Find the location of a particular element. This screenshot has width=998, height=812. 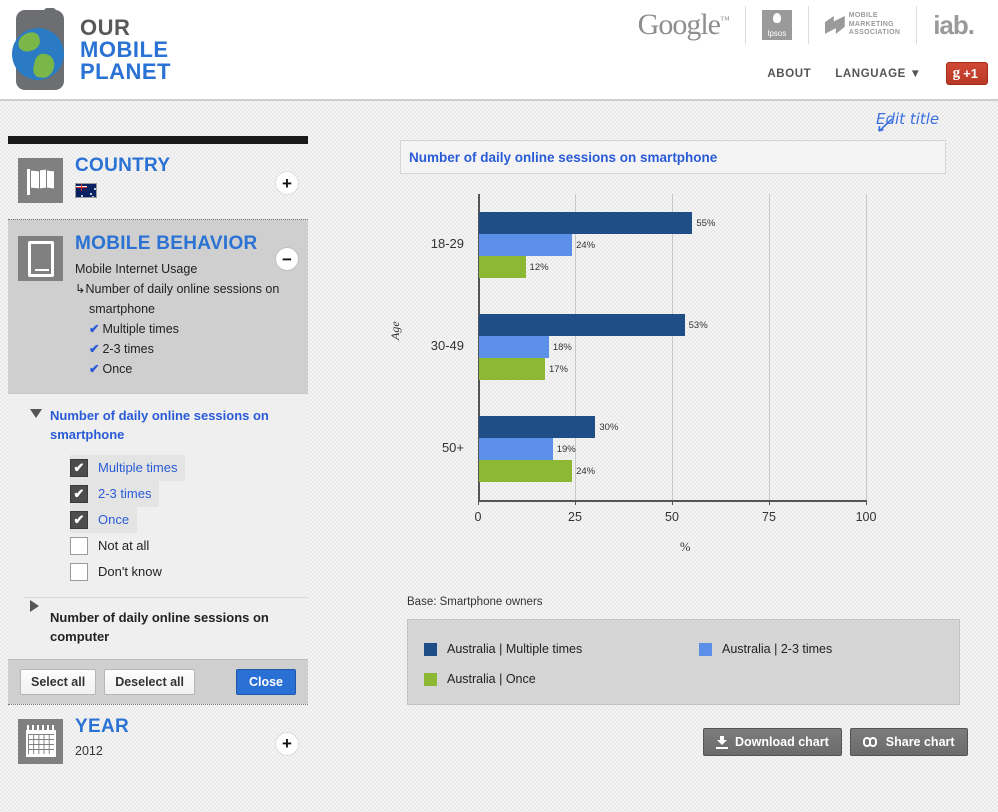

legend-item: Australia | Once is located at coordinates (480, 679).